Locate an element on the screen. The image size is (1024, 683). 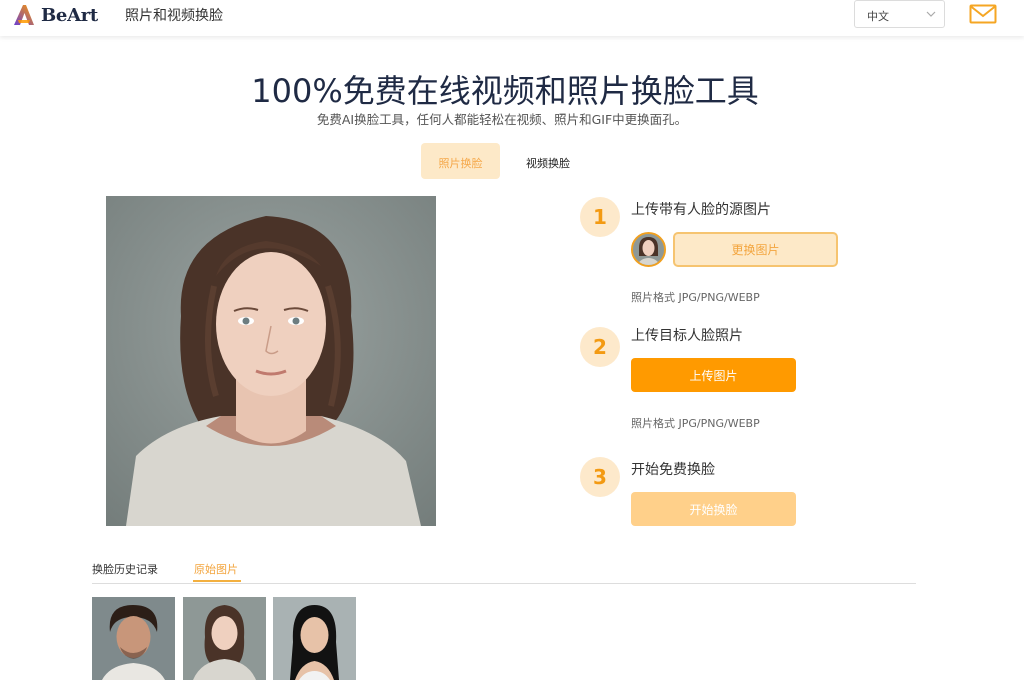
active-tab-underline is located at coordinates (217, 581).